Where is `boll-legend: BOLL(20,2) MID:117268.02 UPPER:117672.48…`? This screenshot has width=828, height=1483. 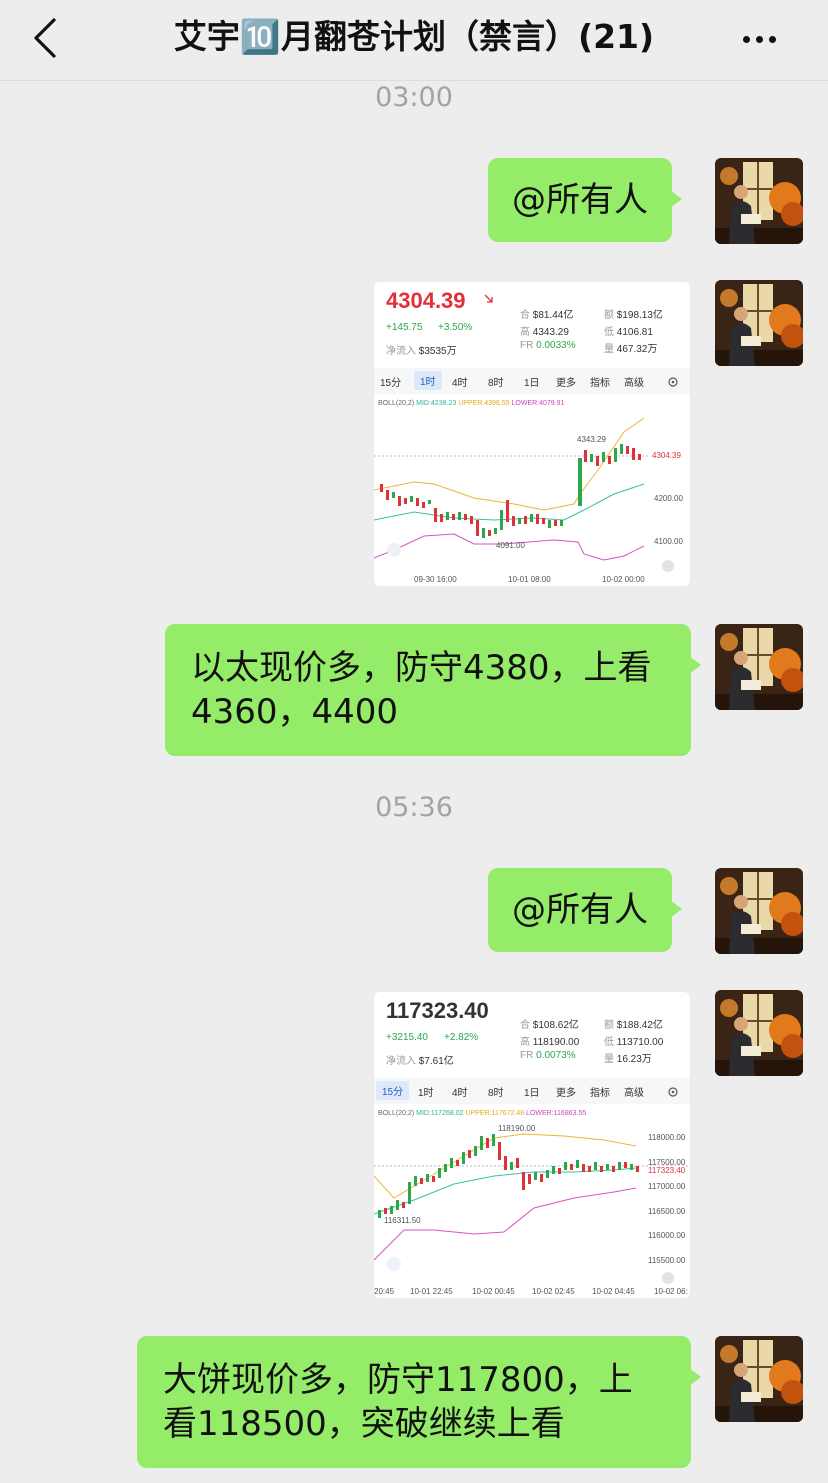 boll-legend: BOLL(20,2) MID:117268.02 UPPER:117672.48… is located at coordinates (482, 1113).